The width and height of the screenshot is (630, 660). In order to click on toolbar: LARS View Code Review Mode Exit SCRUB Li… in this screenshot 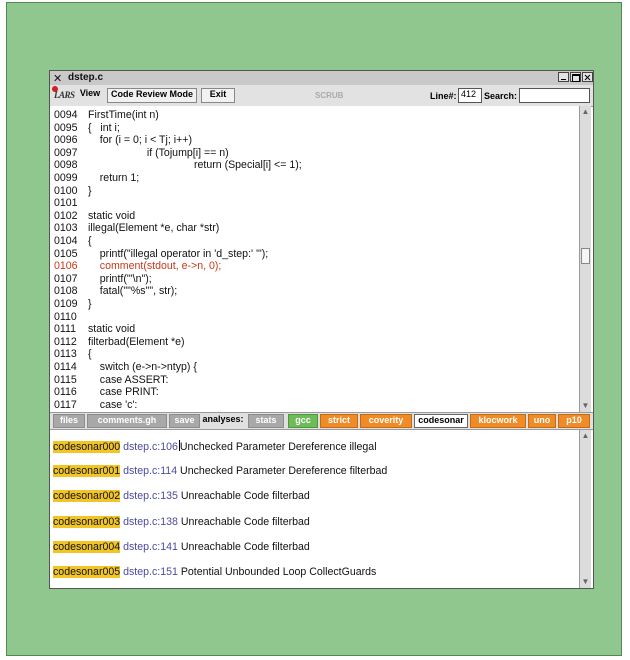, I will do `click(321, 96)`.